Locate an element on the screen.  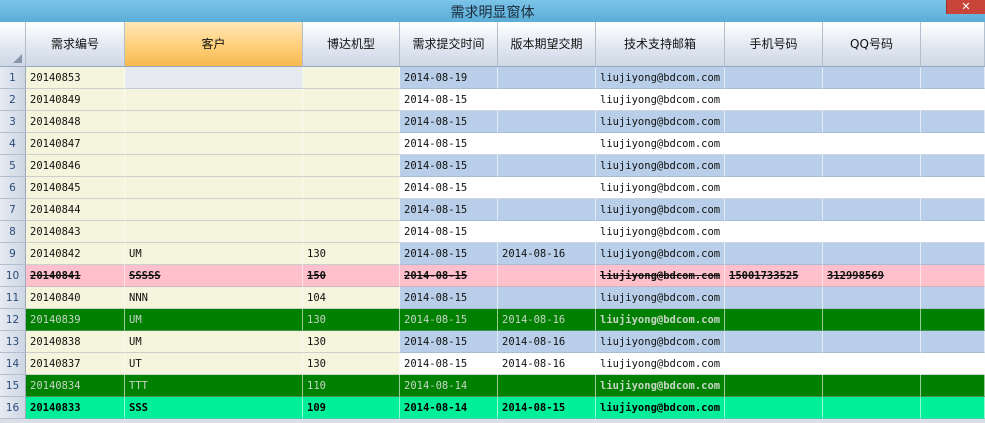
row-number: 3 is located at coordinates (13, 122).